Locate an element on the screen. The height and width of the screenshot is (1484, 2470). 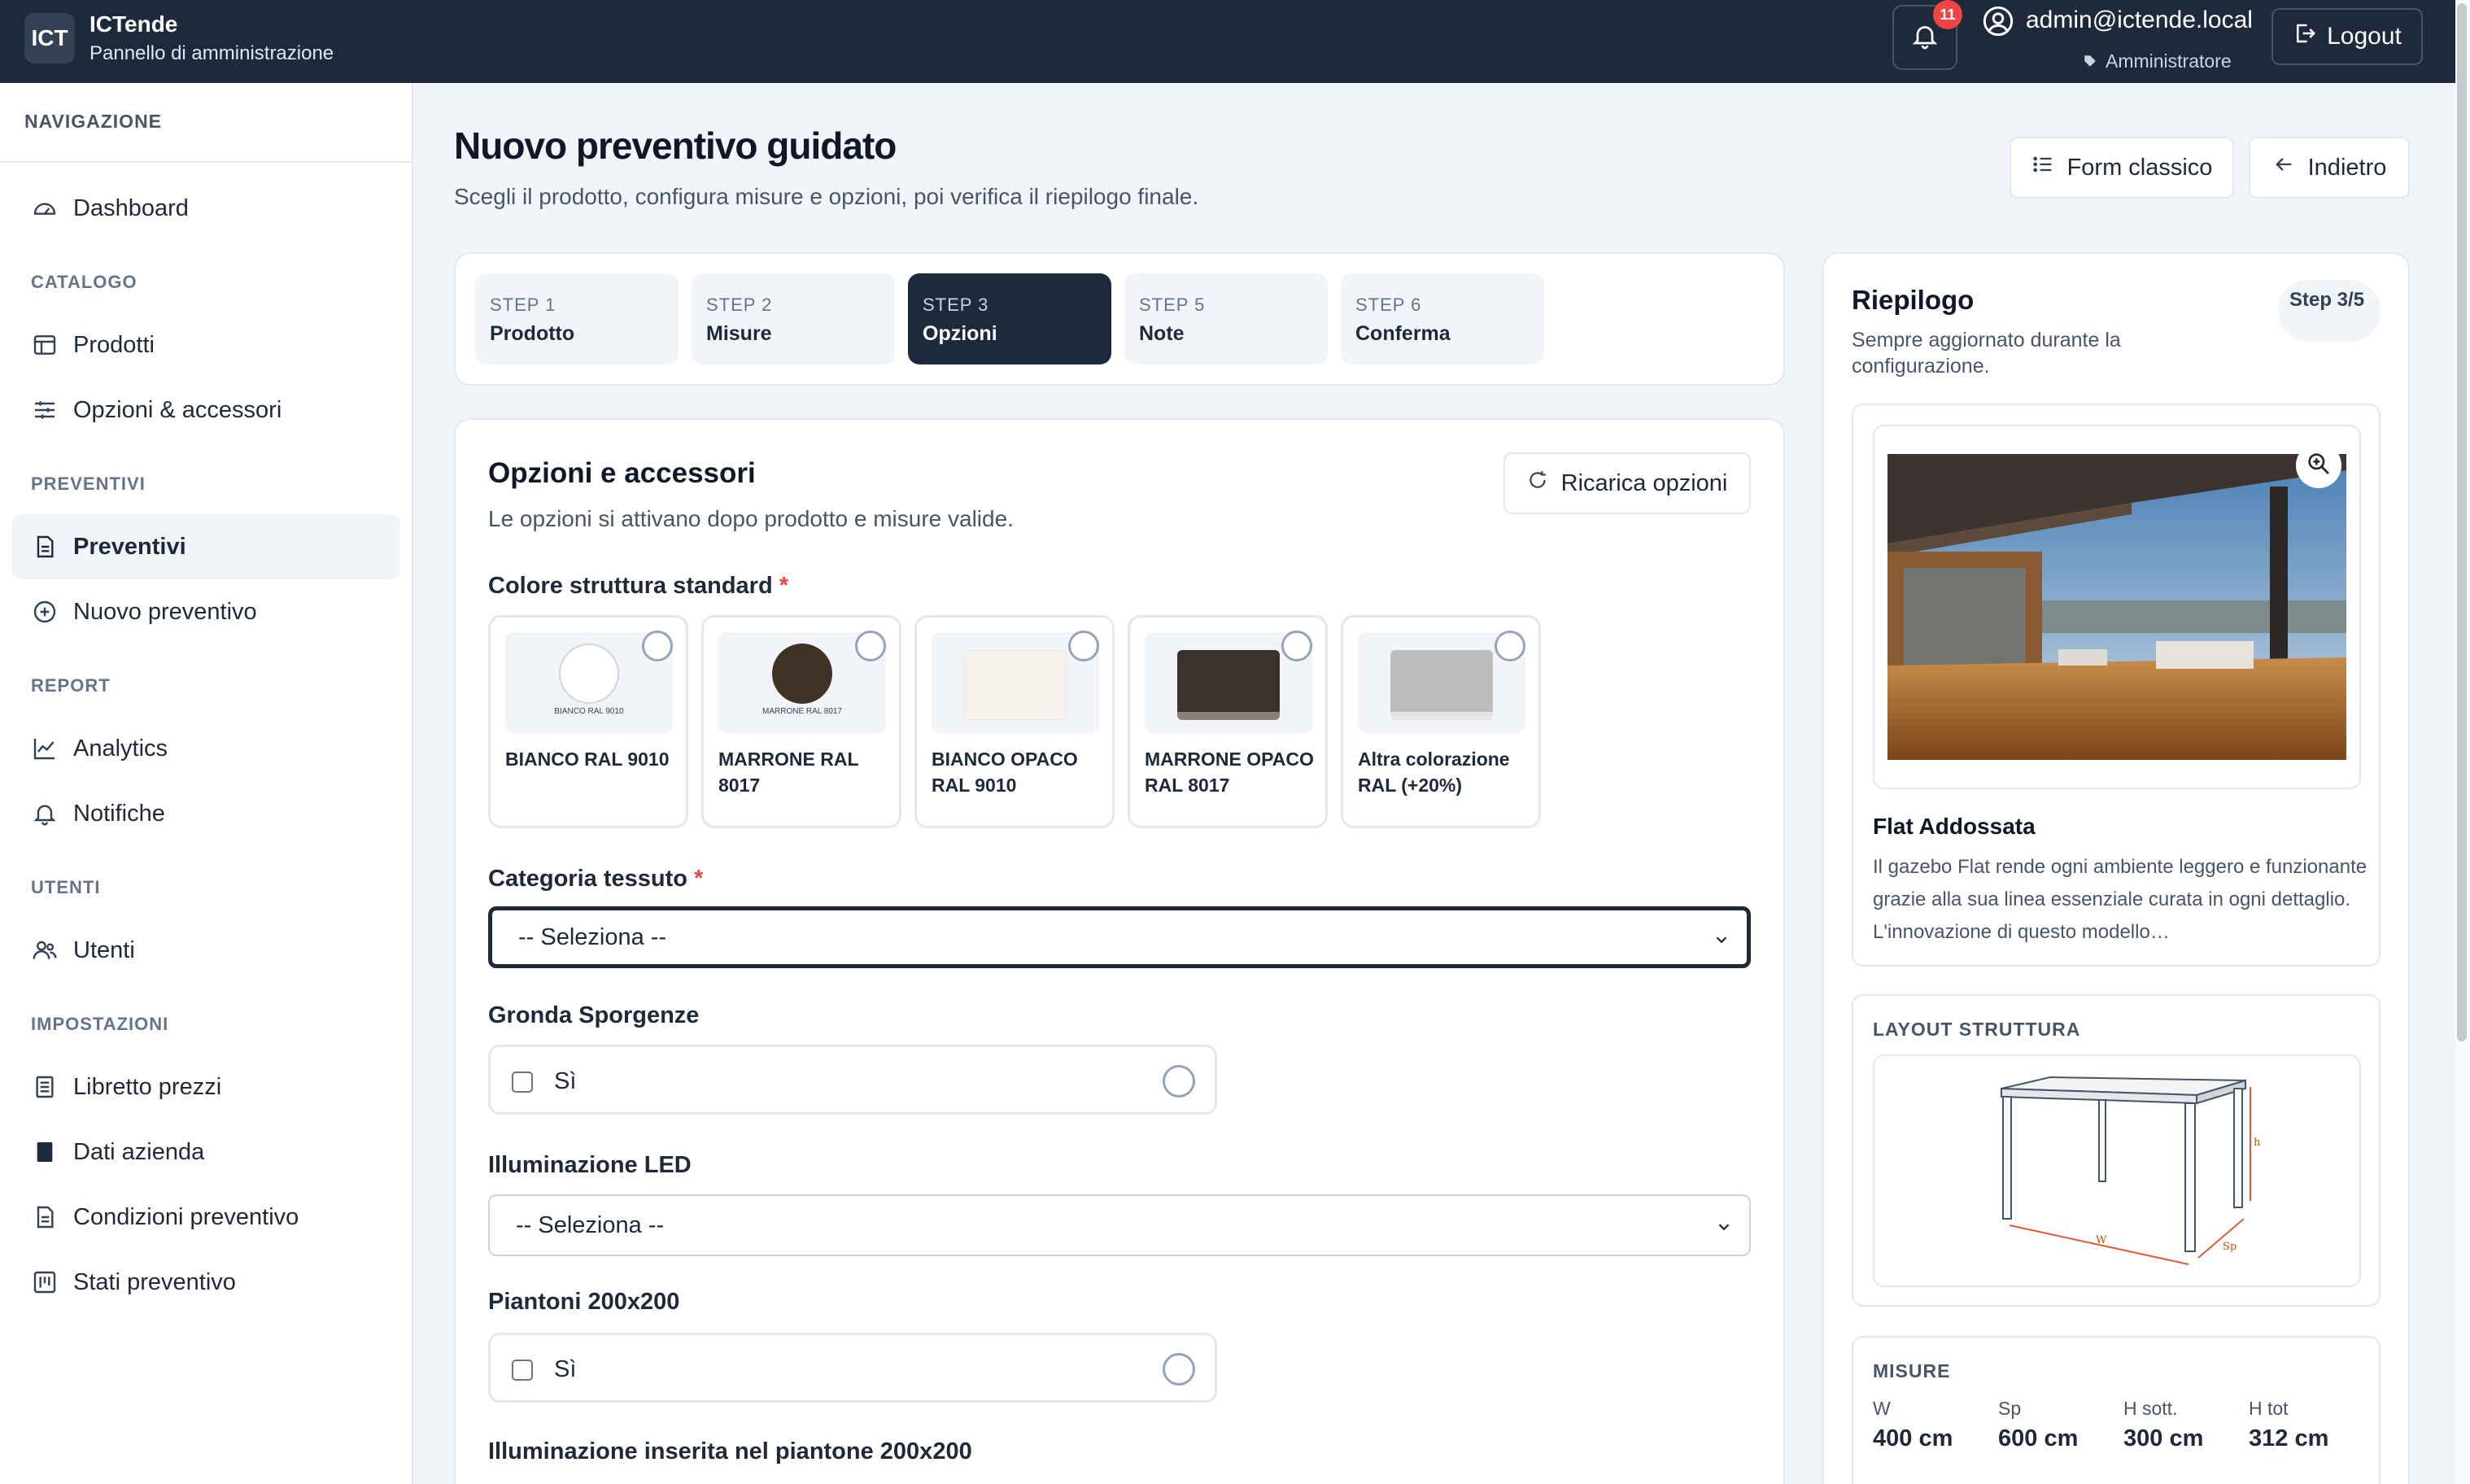
layout-title: LAYOUT STRUTTURA is located at coordinates (1977, 1029).